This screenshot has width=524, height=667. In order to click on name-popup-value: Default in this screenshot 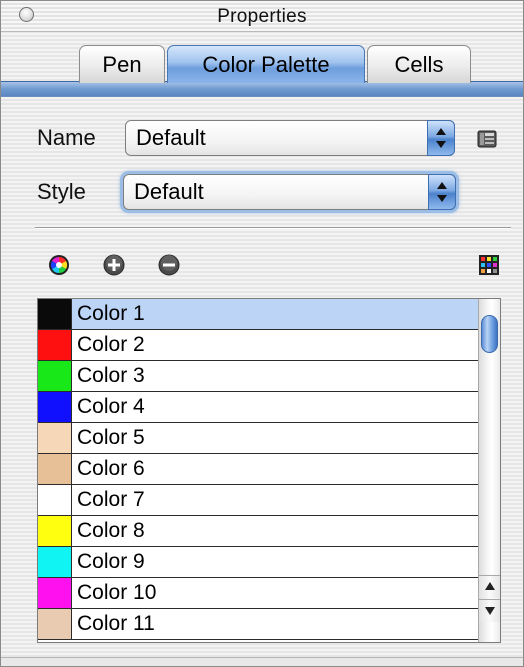, I will do `click(171, 137)`.